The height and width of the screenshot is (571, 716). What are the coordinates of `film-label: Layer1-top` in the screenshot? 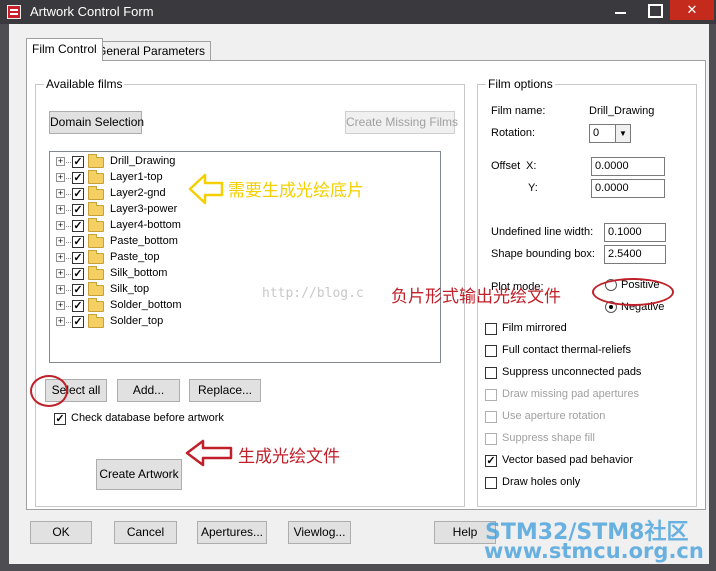 It's located at (136, 177).